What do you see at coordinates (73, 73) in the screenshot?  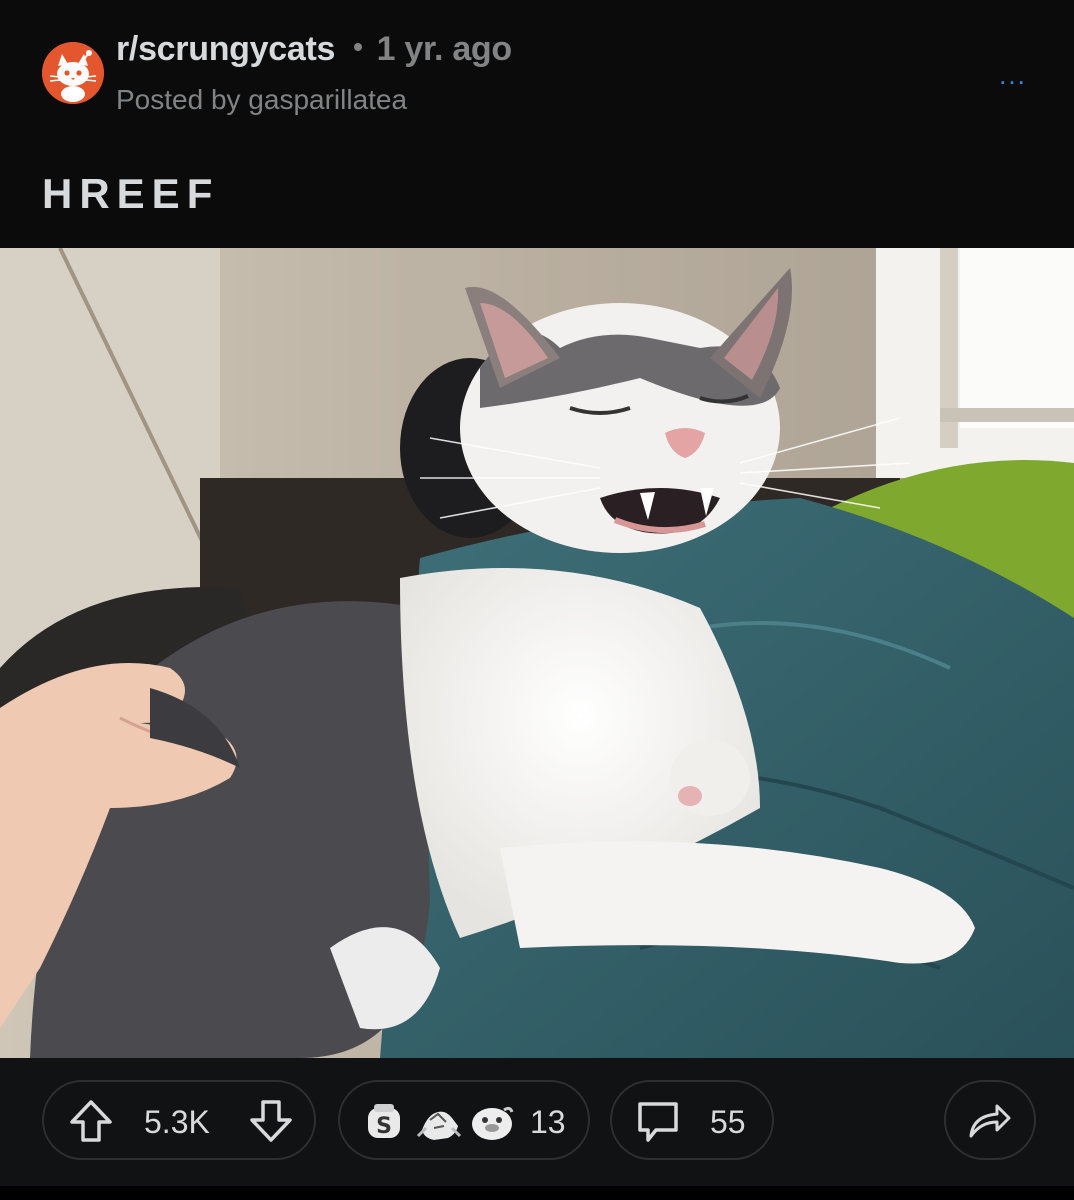 I see `subreddit-avatar-icon` at bounding box center [73, 73].